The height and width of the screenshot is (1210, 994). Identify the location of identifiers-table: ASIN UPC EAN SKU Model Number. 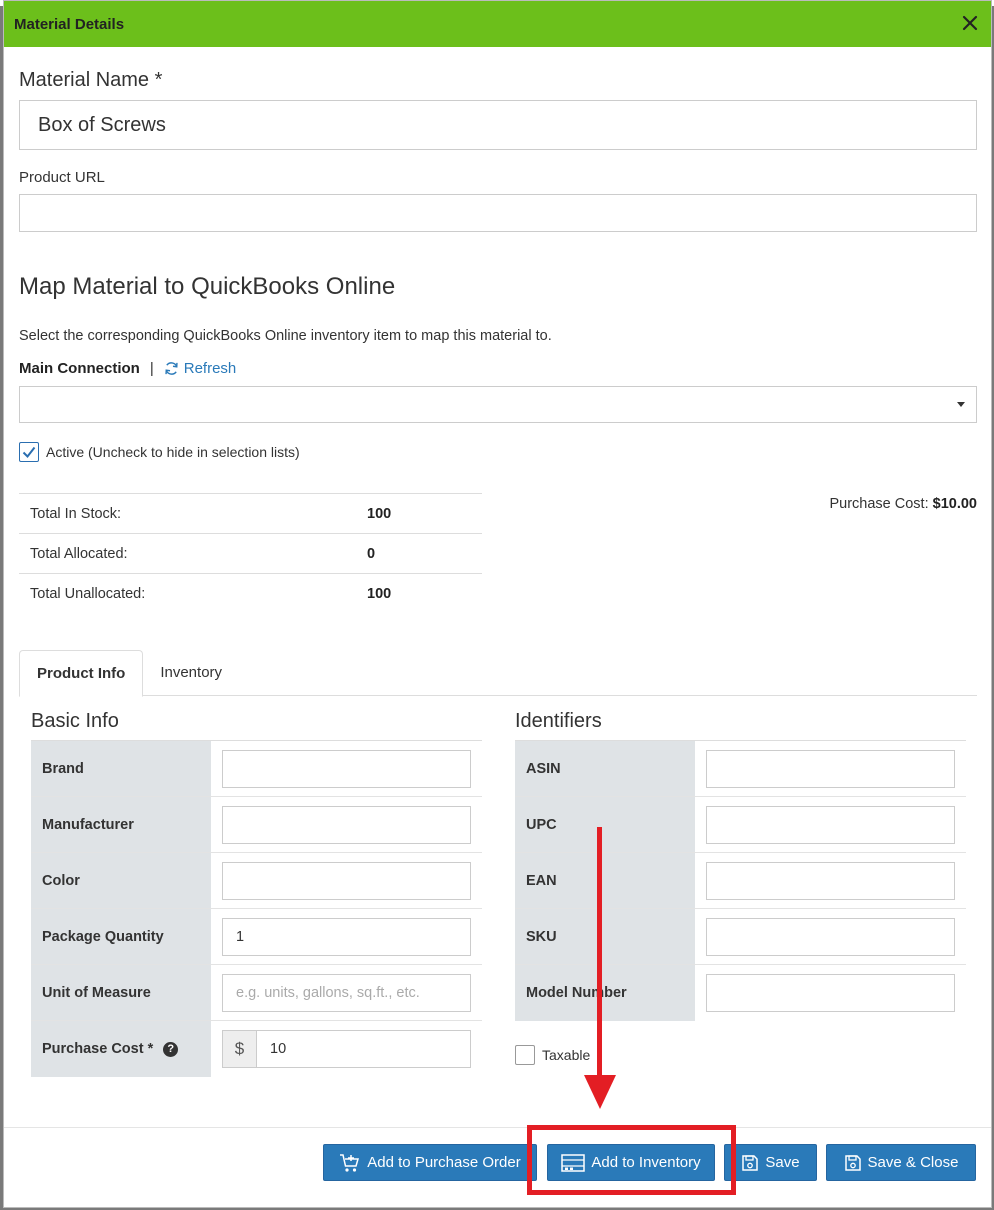
(740, 880).